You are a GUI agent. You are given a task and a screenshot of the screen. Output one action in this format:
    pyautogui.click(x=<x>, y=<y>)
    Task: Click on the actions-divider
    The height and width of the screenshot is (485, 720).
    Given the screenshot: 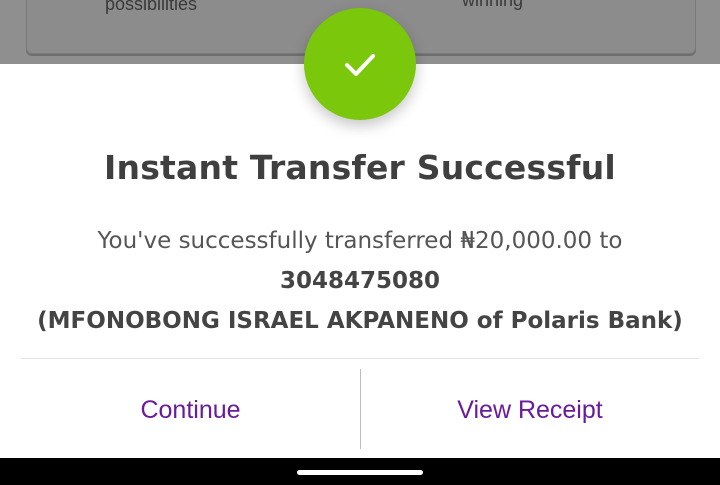 What is the action you would take?
    pyautogui.click(x=360, y=358)
    